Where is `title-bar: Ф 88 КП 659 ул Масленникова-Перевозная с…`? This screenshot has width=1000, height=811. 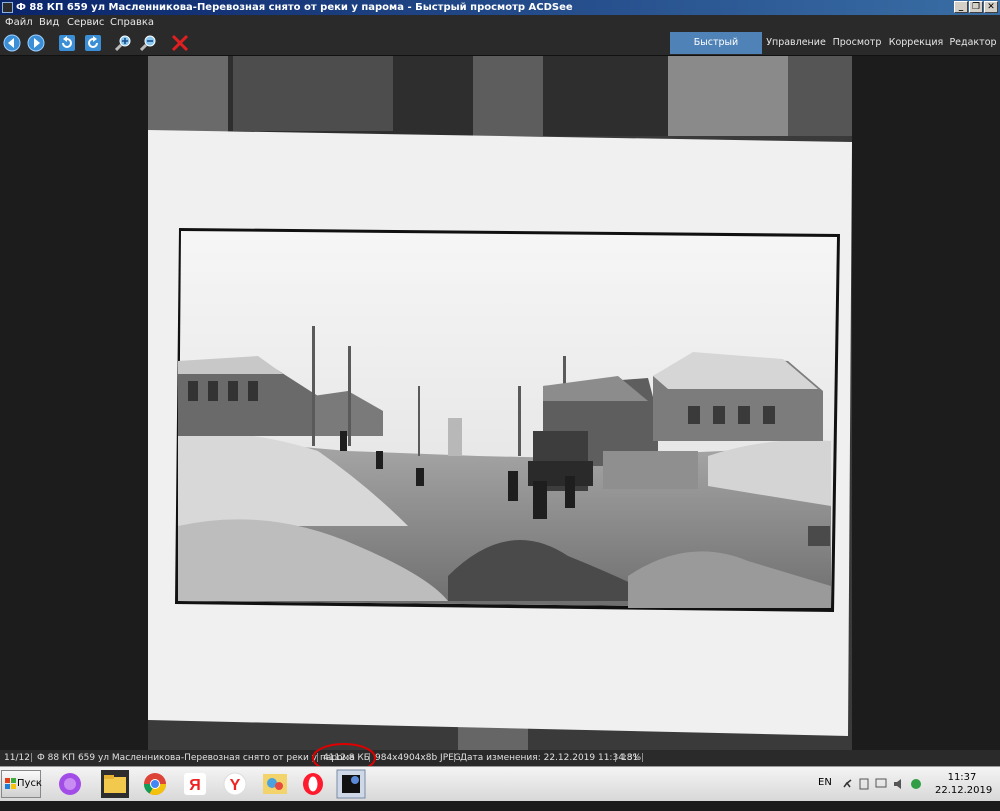 title-bar: Ф 88 КП 659 ул Масленникова-Перевозная с… is located at coordinates (500, 7).